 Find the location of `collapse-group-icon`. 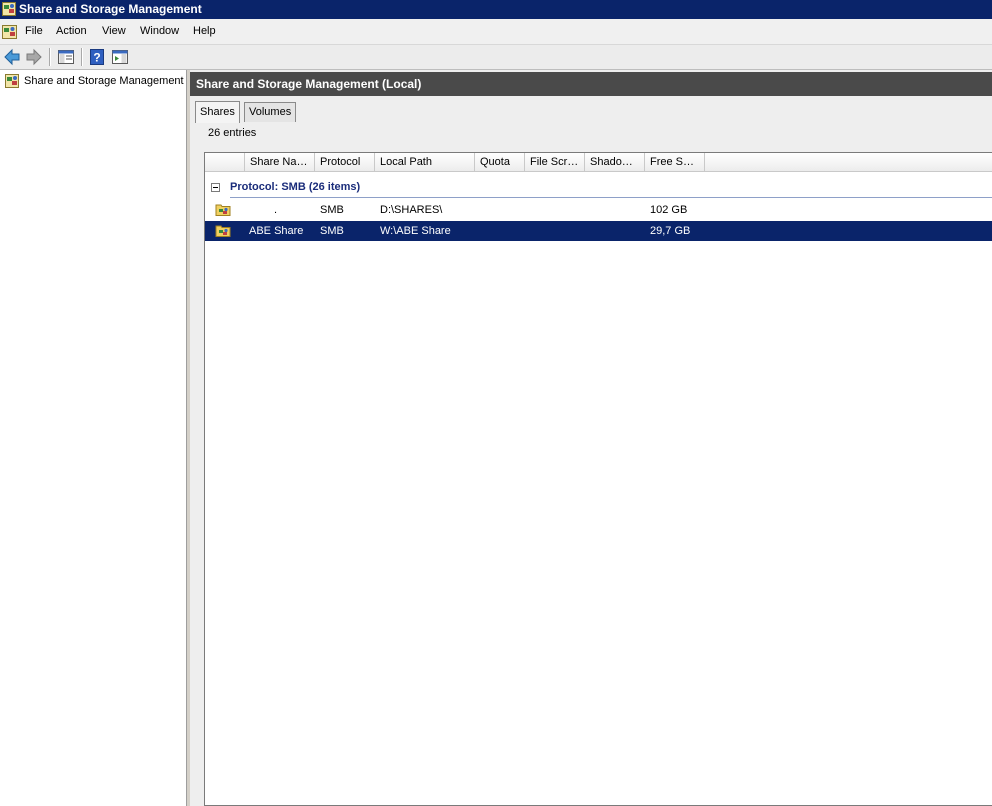

collapse-group-icon is located at coordinates (215, 187).